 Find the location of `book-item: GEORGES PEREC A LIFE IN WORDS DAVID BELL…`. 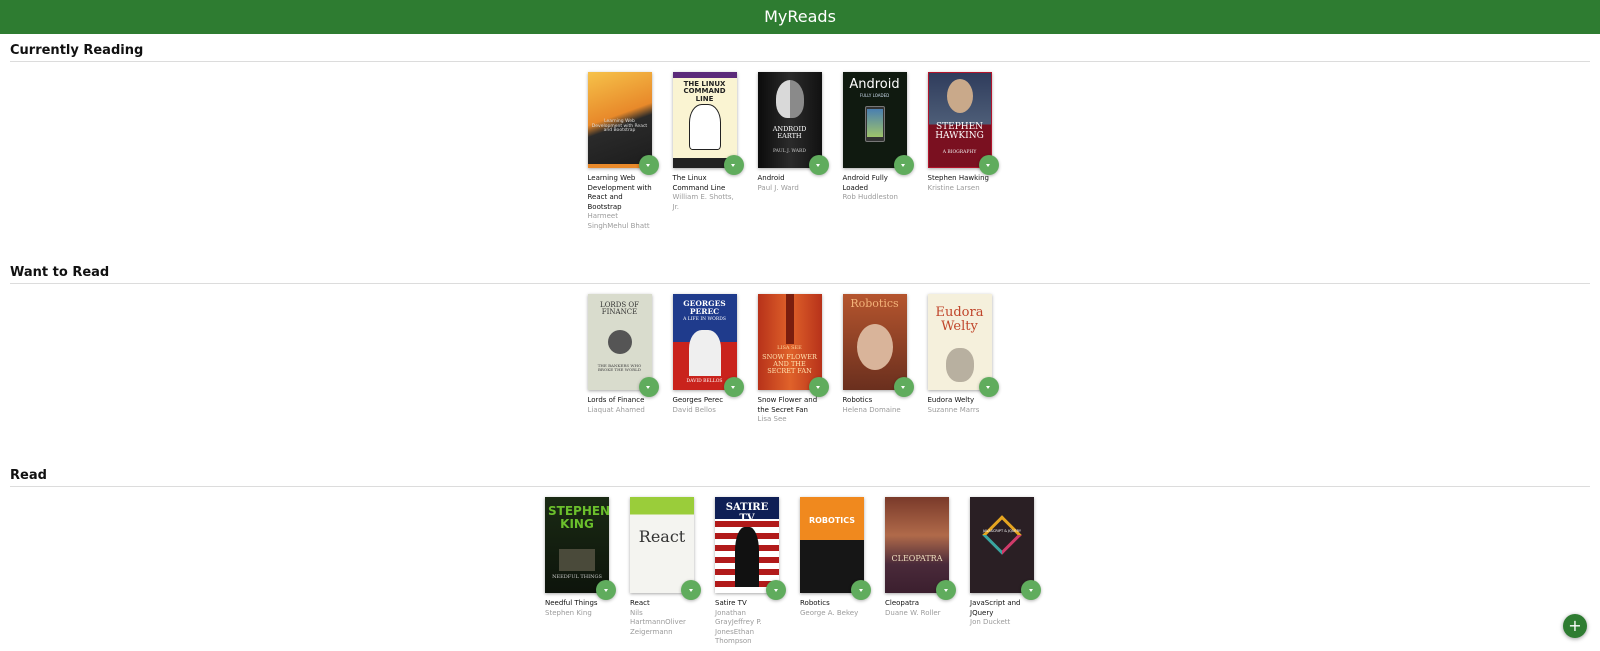

book-item: GEORGES PEREC A LIFE IN WORDS DAVID BELL… is located at coordinates (715, 374).